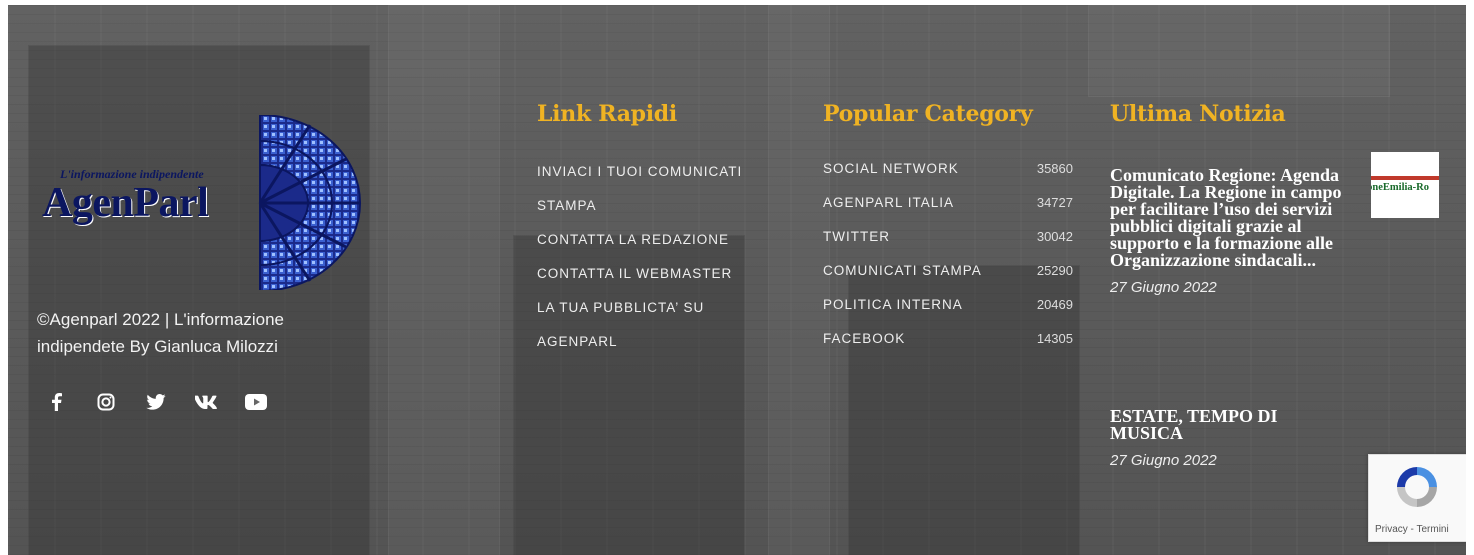 Image resolution: width=1474 pixels, height=555 pixels. I want to click on recaptcha-badge: Privacy - Termini, so click(1417, 498).